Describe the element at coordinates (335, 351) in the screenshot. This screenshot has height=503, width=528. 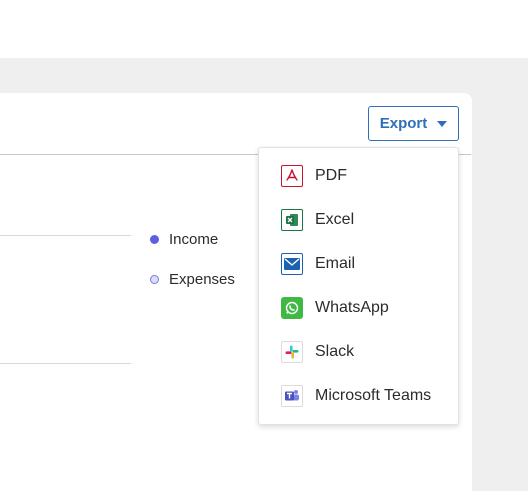
I see `menu-item-label: Slack` at that location.